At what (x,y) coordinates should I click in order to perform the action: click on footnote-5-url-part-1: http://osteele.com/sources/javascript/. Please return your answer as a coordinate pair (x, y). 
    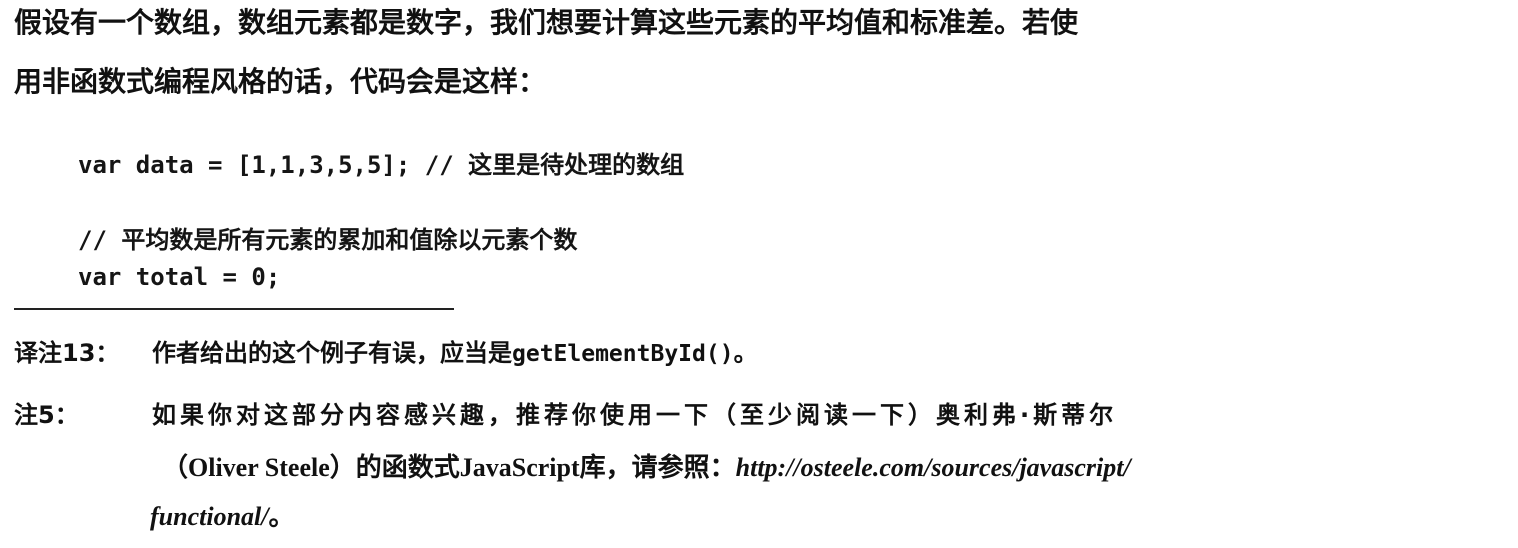
    Looking at the image, I should click on (933, 467).